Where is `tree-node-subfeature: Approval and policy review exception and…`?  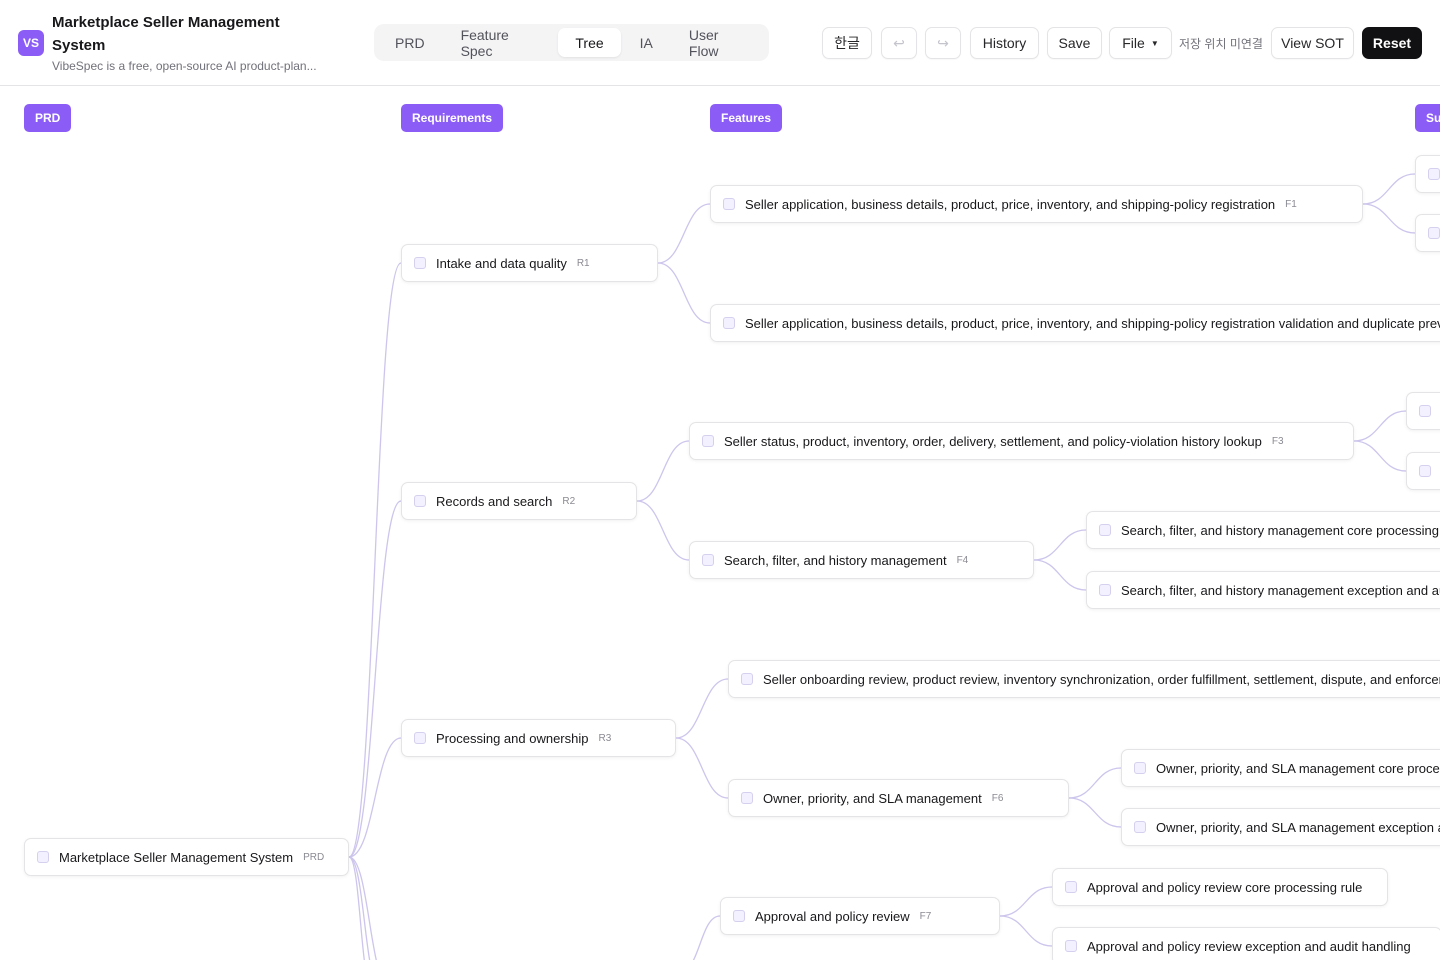 tree-node-subfeature: Approval and policy review exception and… is located at coordinates (1246, 943).